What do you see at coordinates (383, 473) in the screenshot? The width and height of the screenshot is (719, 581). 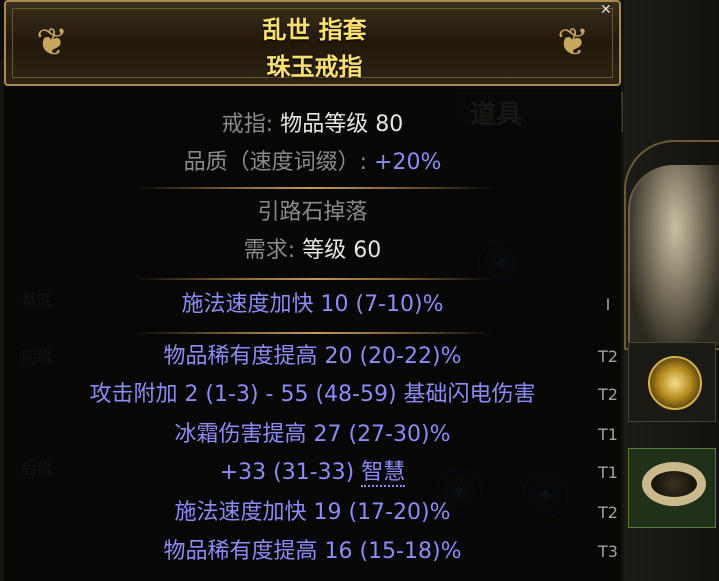 I see `attribute-keyword: 智慧` at bounding box center [383, 473].